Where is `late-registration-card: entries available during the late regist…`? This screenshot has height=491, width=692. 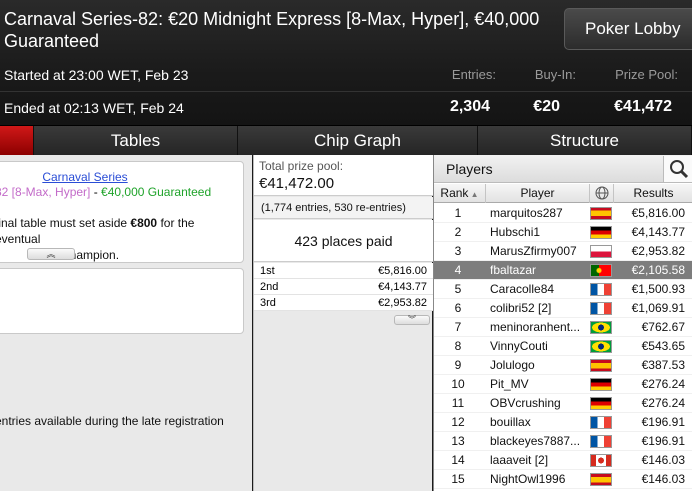
late-registration-card: entries available during the late regist… is located at coordinates (122, 348).